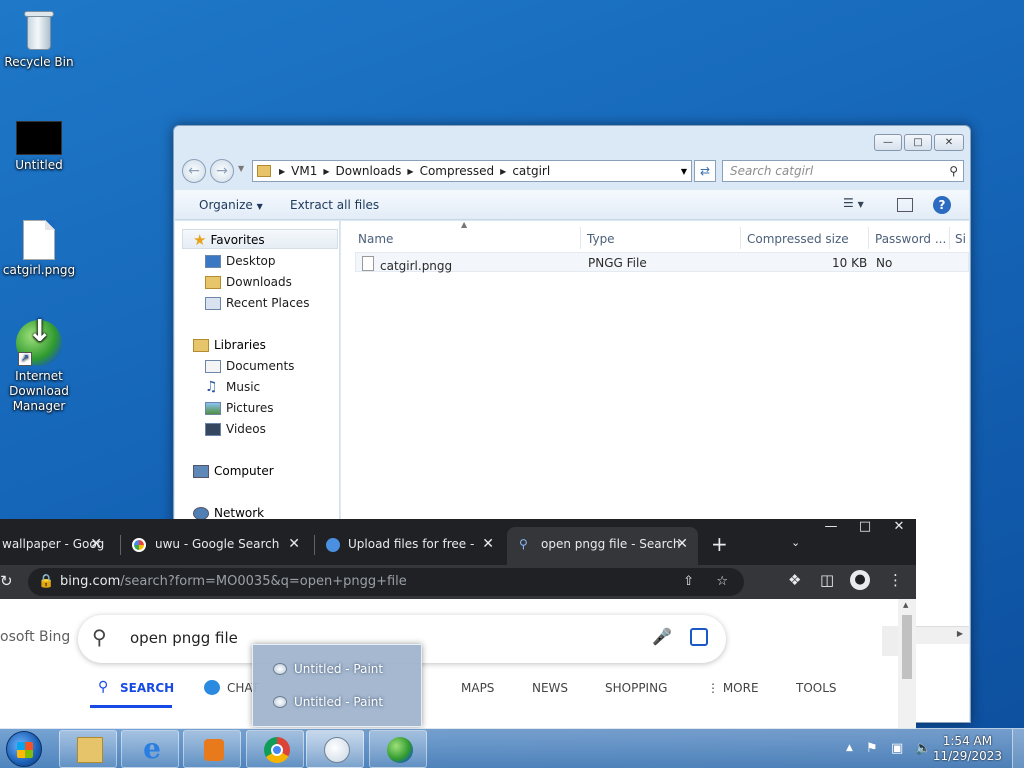 This screenshot has height=768, width=1024. I want to click on nav-favorites: ★ Favorites, so click(229, 240).